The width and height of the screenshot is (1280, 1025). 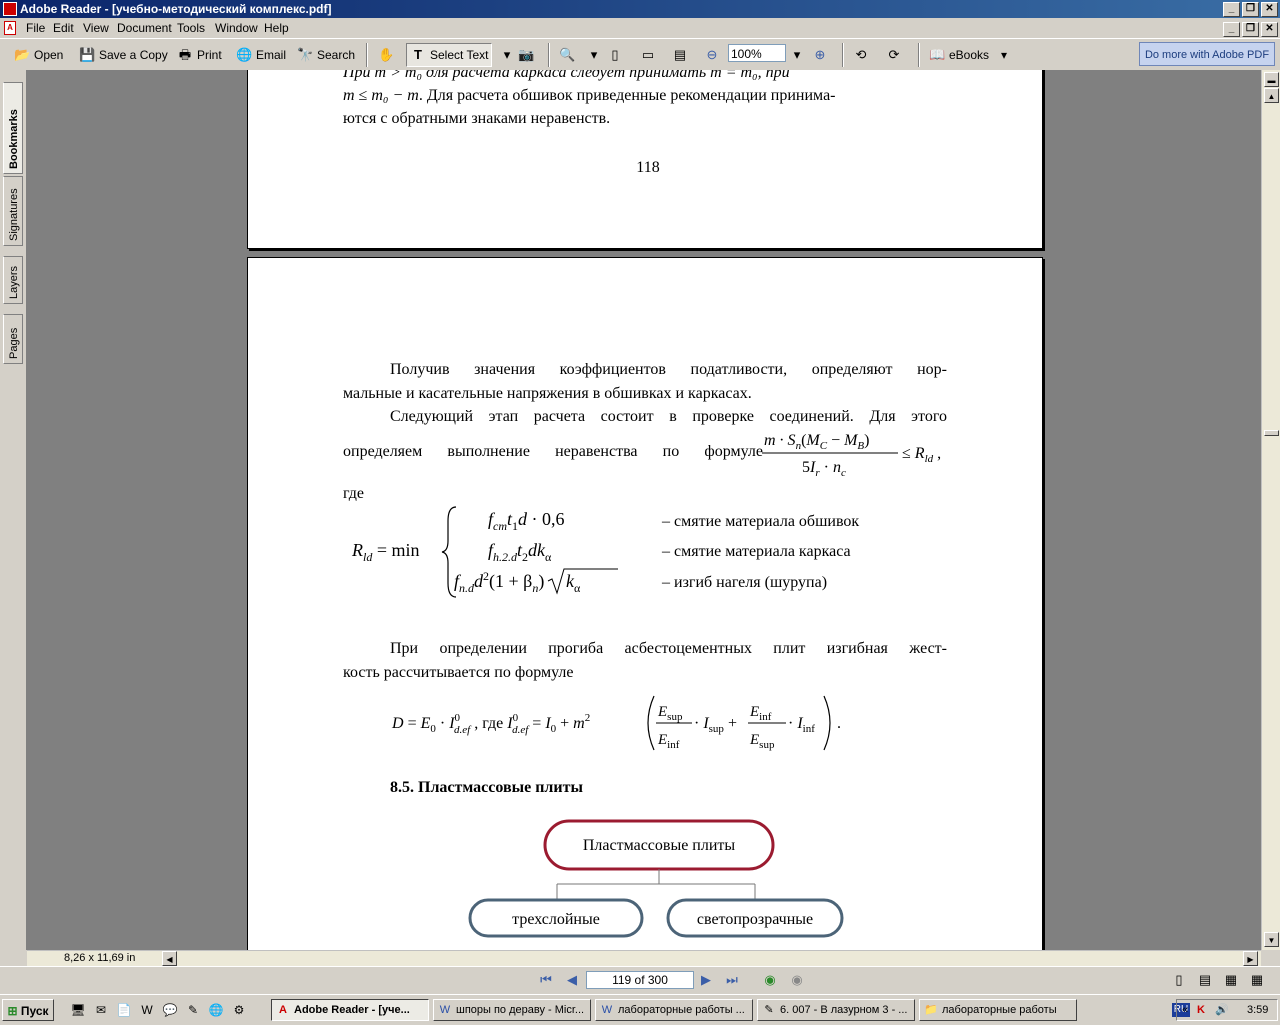 What do you see at coordinates (477, 118) in the screenshot?
I see `prev-text-line-3: ются с обратными знаками неравенств.` at bounding box center [477, 118].